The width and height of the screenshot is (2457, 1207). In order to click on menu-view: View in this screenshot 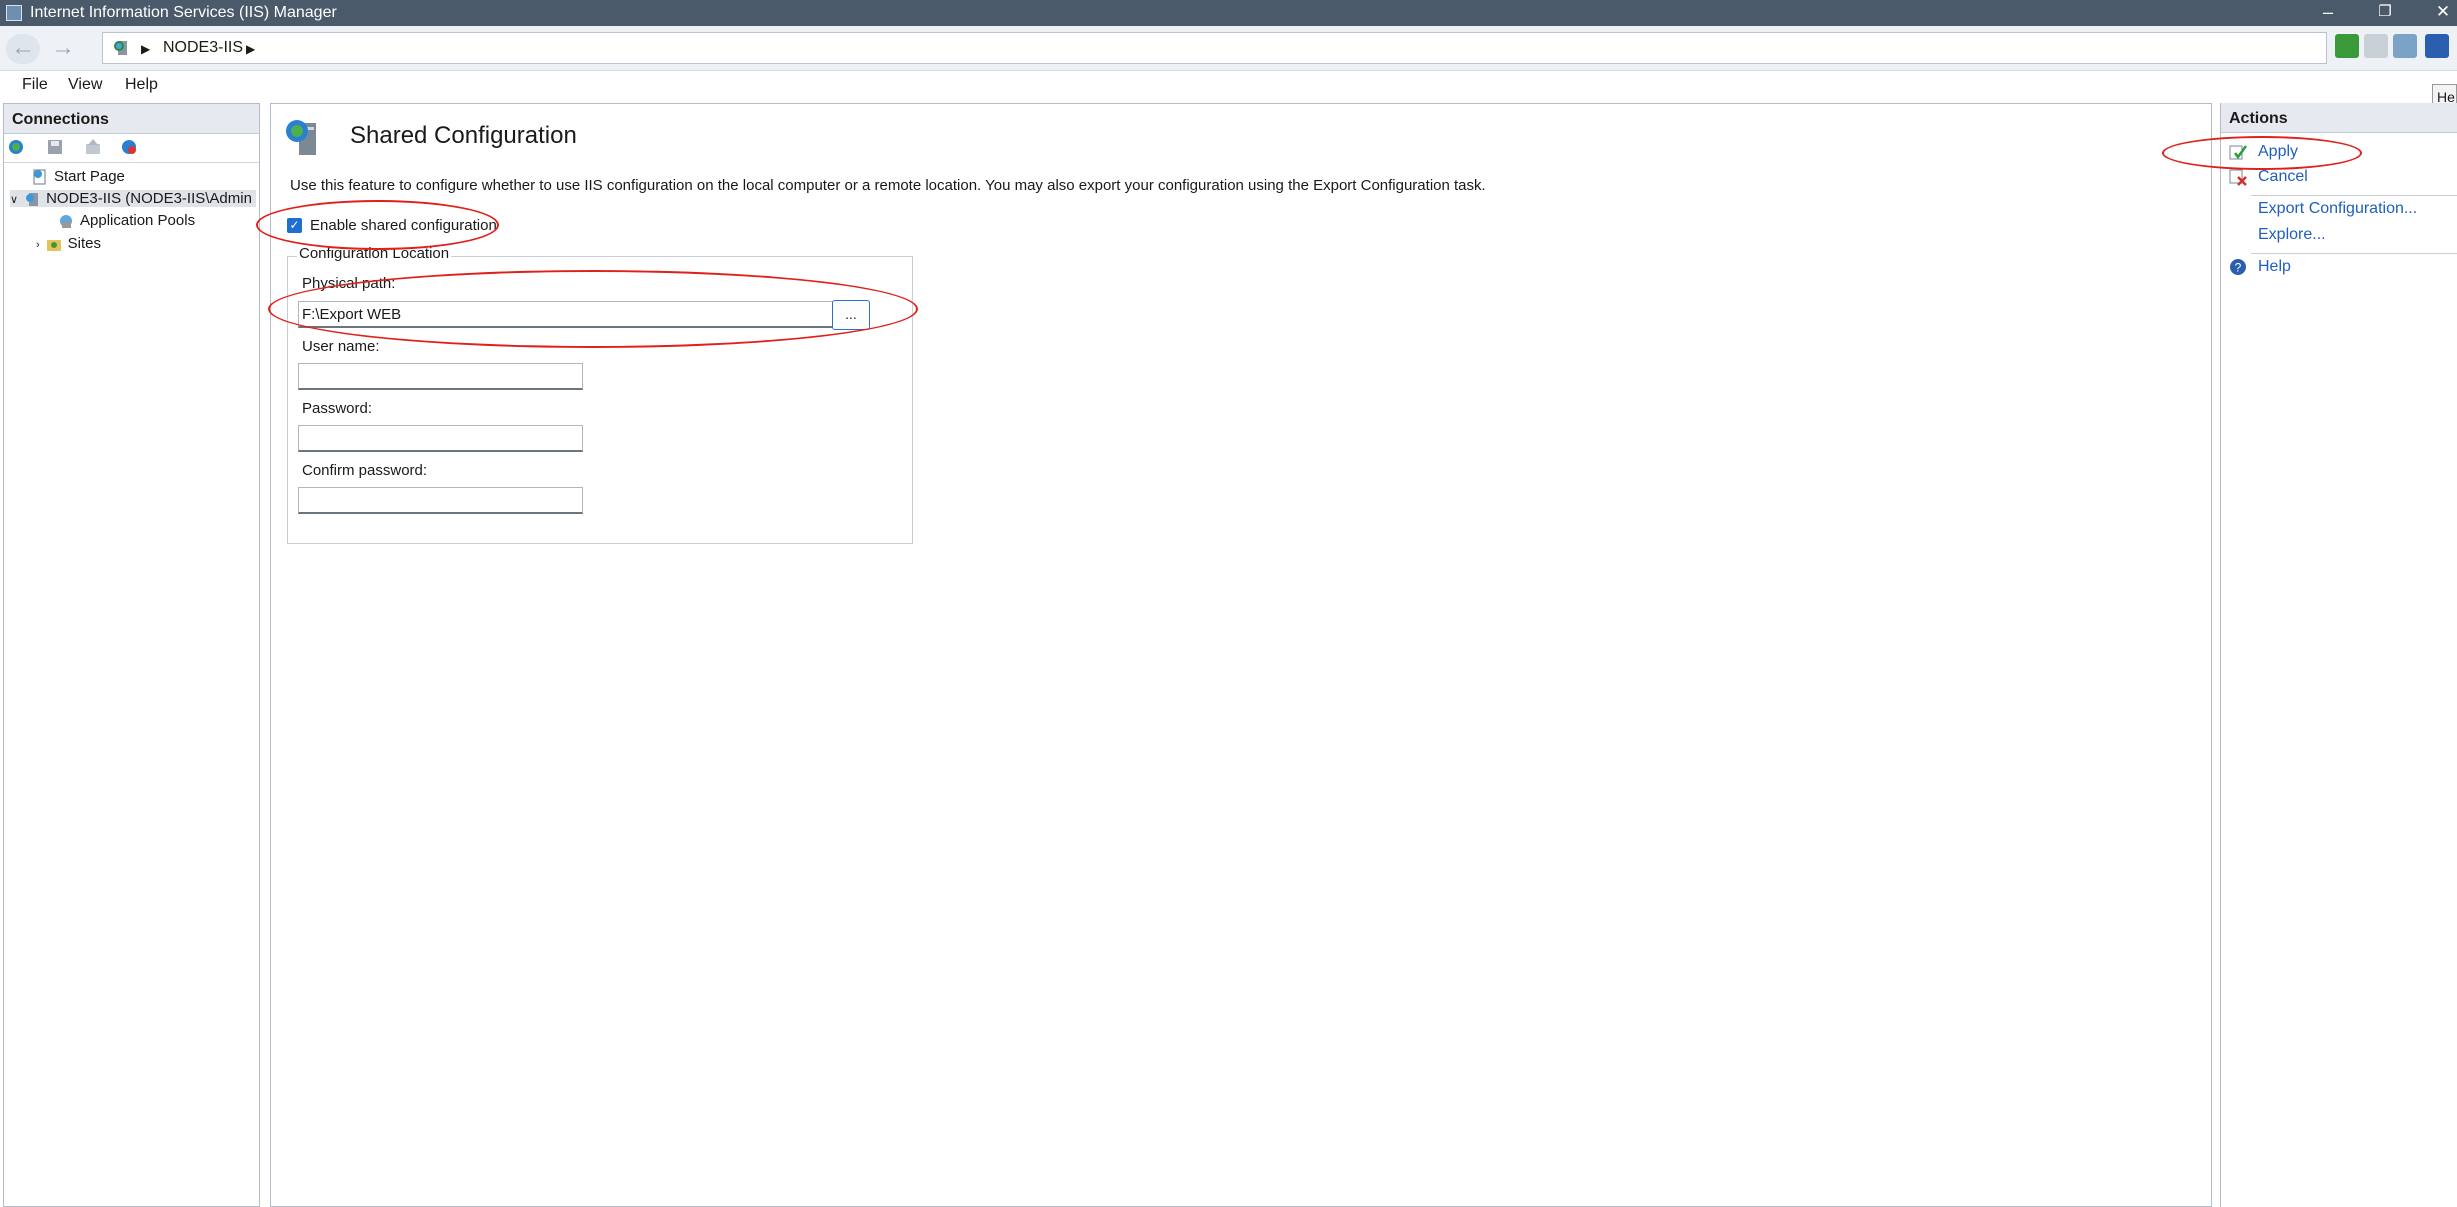, I will do `click(85, 85)`.